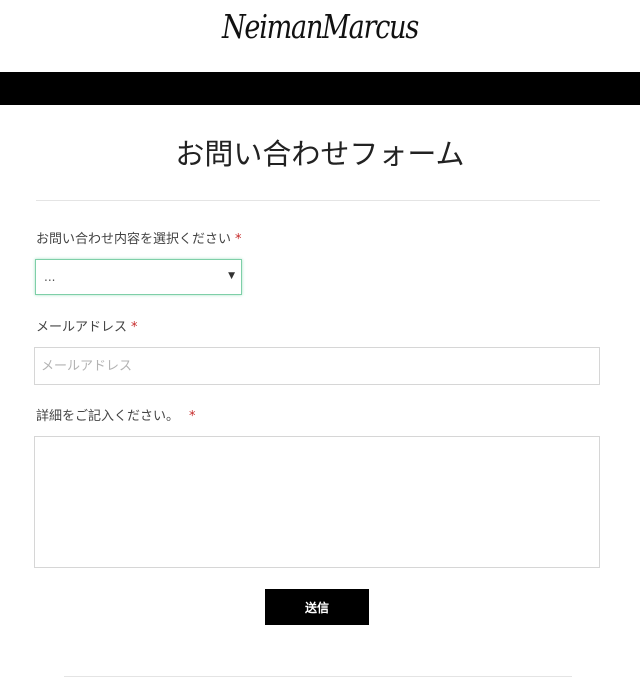  I want to click on inquiry-type-label: お問い合わせ内容を選択ください *, so click(139, 239).